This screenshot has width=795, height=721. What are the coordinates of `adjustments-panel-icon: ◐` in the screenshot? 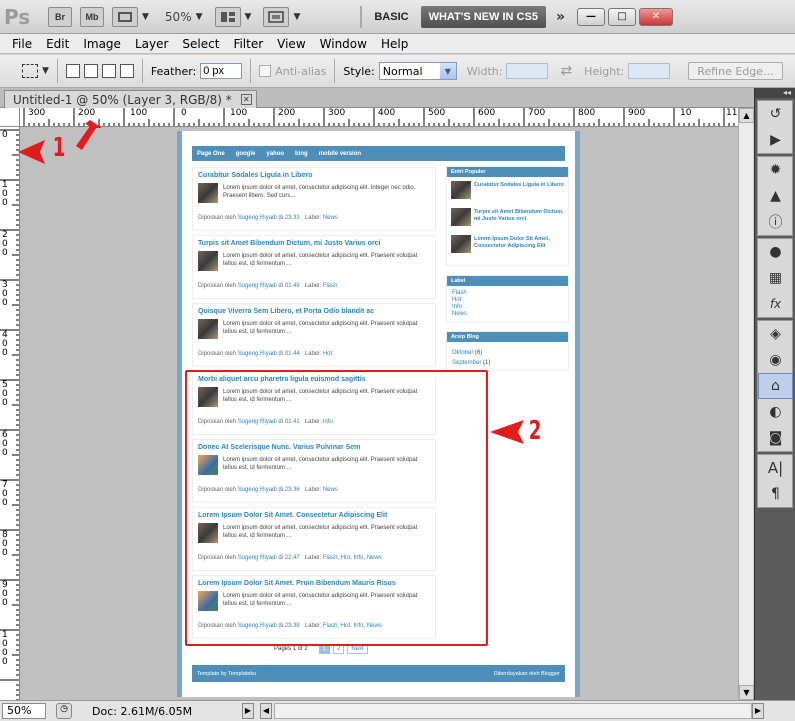 It's located at (775, 412).